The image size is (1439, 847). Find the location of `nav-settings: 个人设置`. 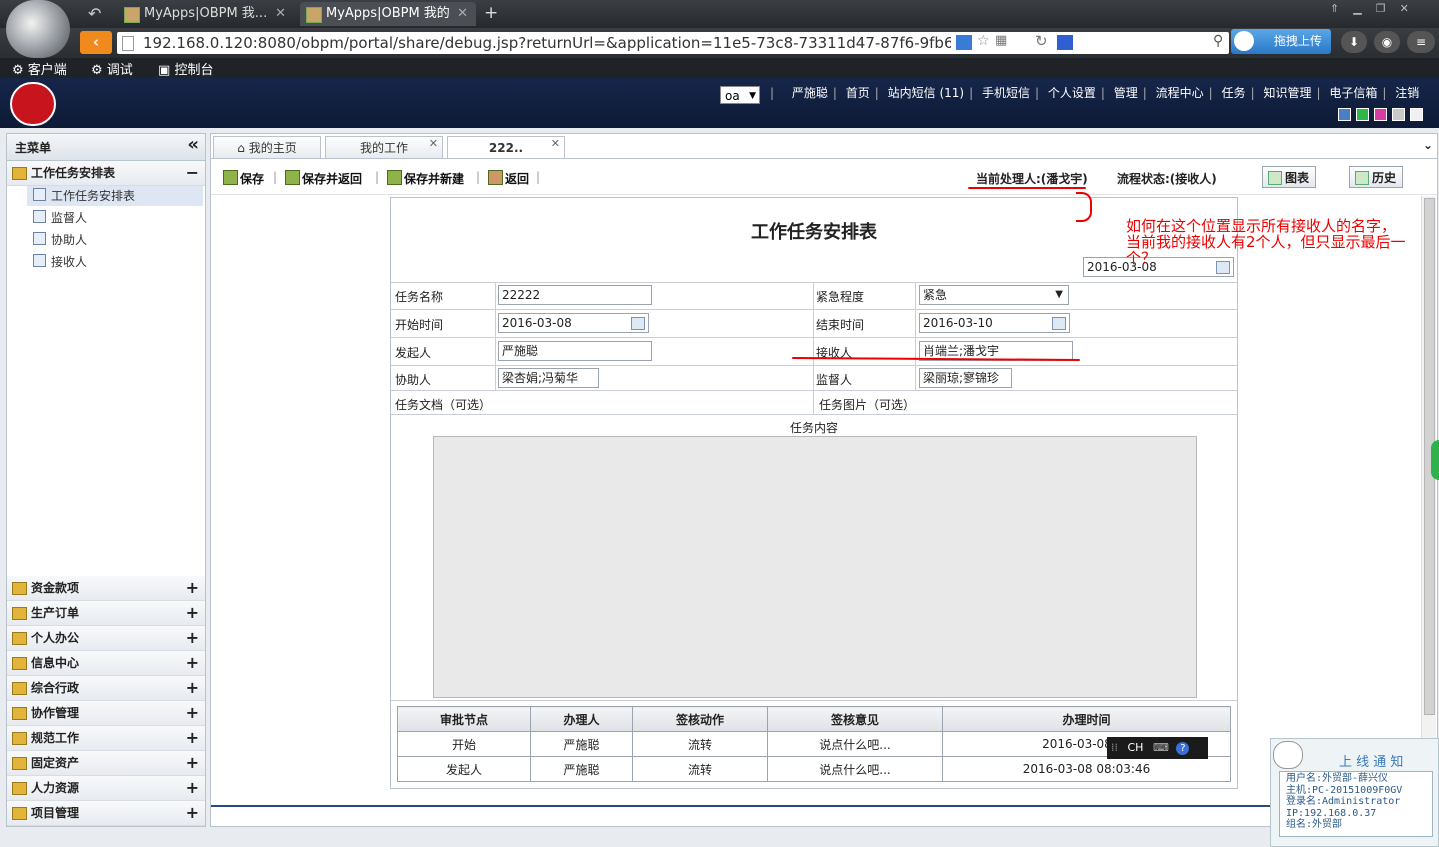

nav-settings: 个人设置 is located at coordinates (1072, 93).